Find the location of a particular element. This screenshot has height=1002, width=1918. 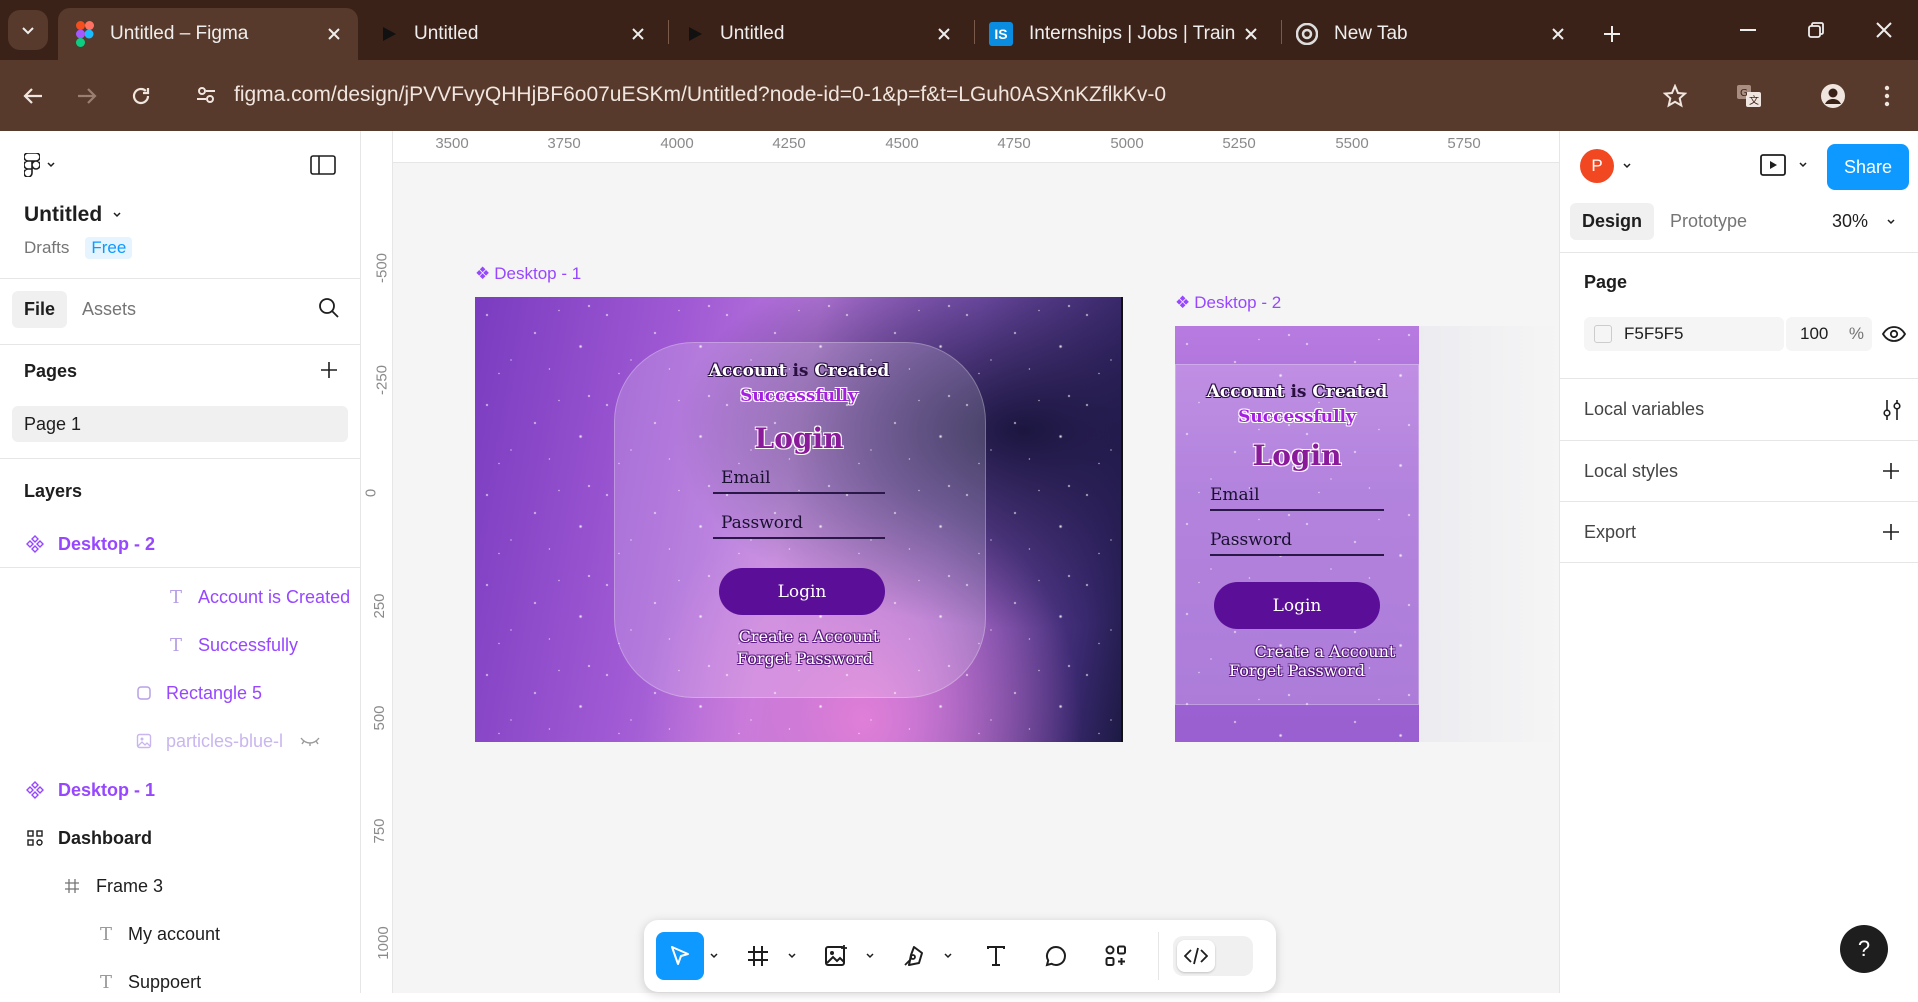

add-page-button is located at coordinates (329, 370).